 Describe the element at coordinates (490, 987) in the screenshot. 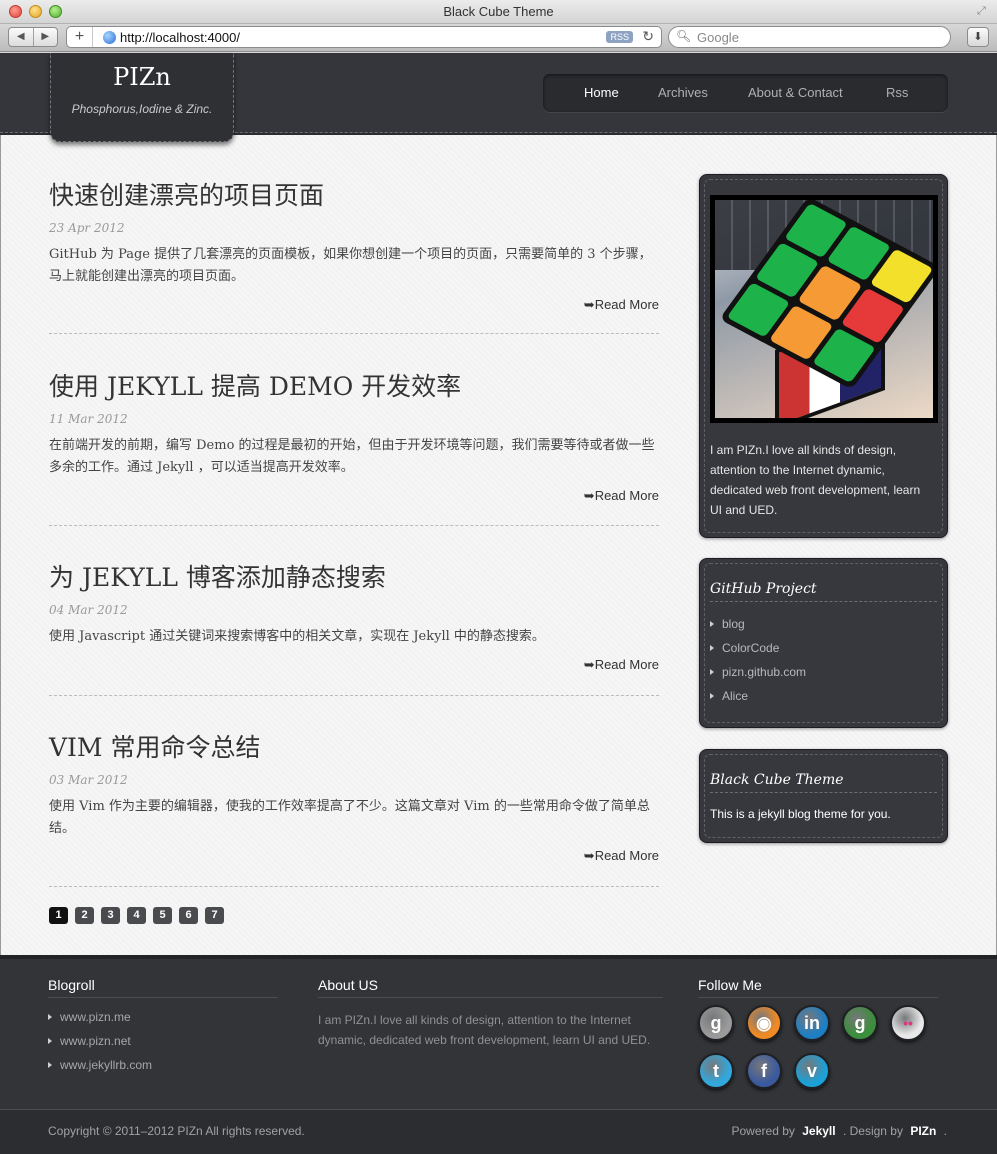

I see `section-title: About US` at that location.